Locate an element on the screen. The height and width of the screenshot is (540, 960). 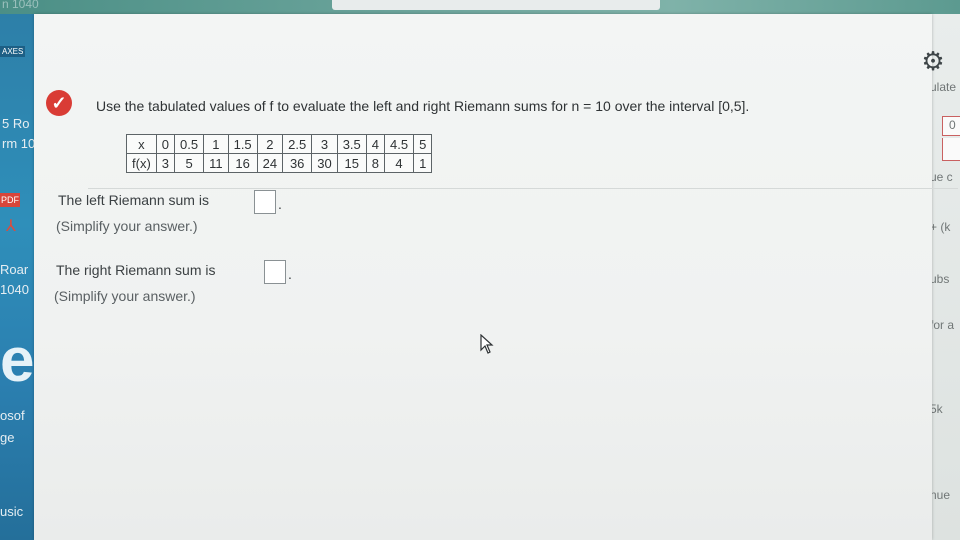
table-cell: 11 is located at coordinates (216, 163).